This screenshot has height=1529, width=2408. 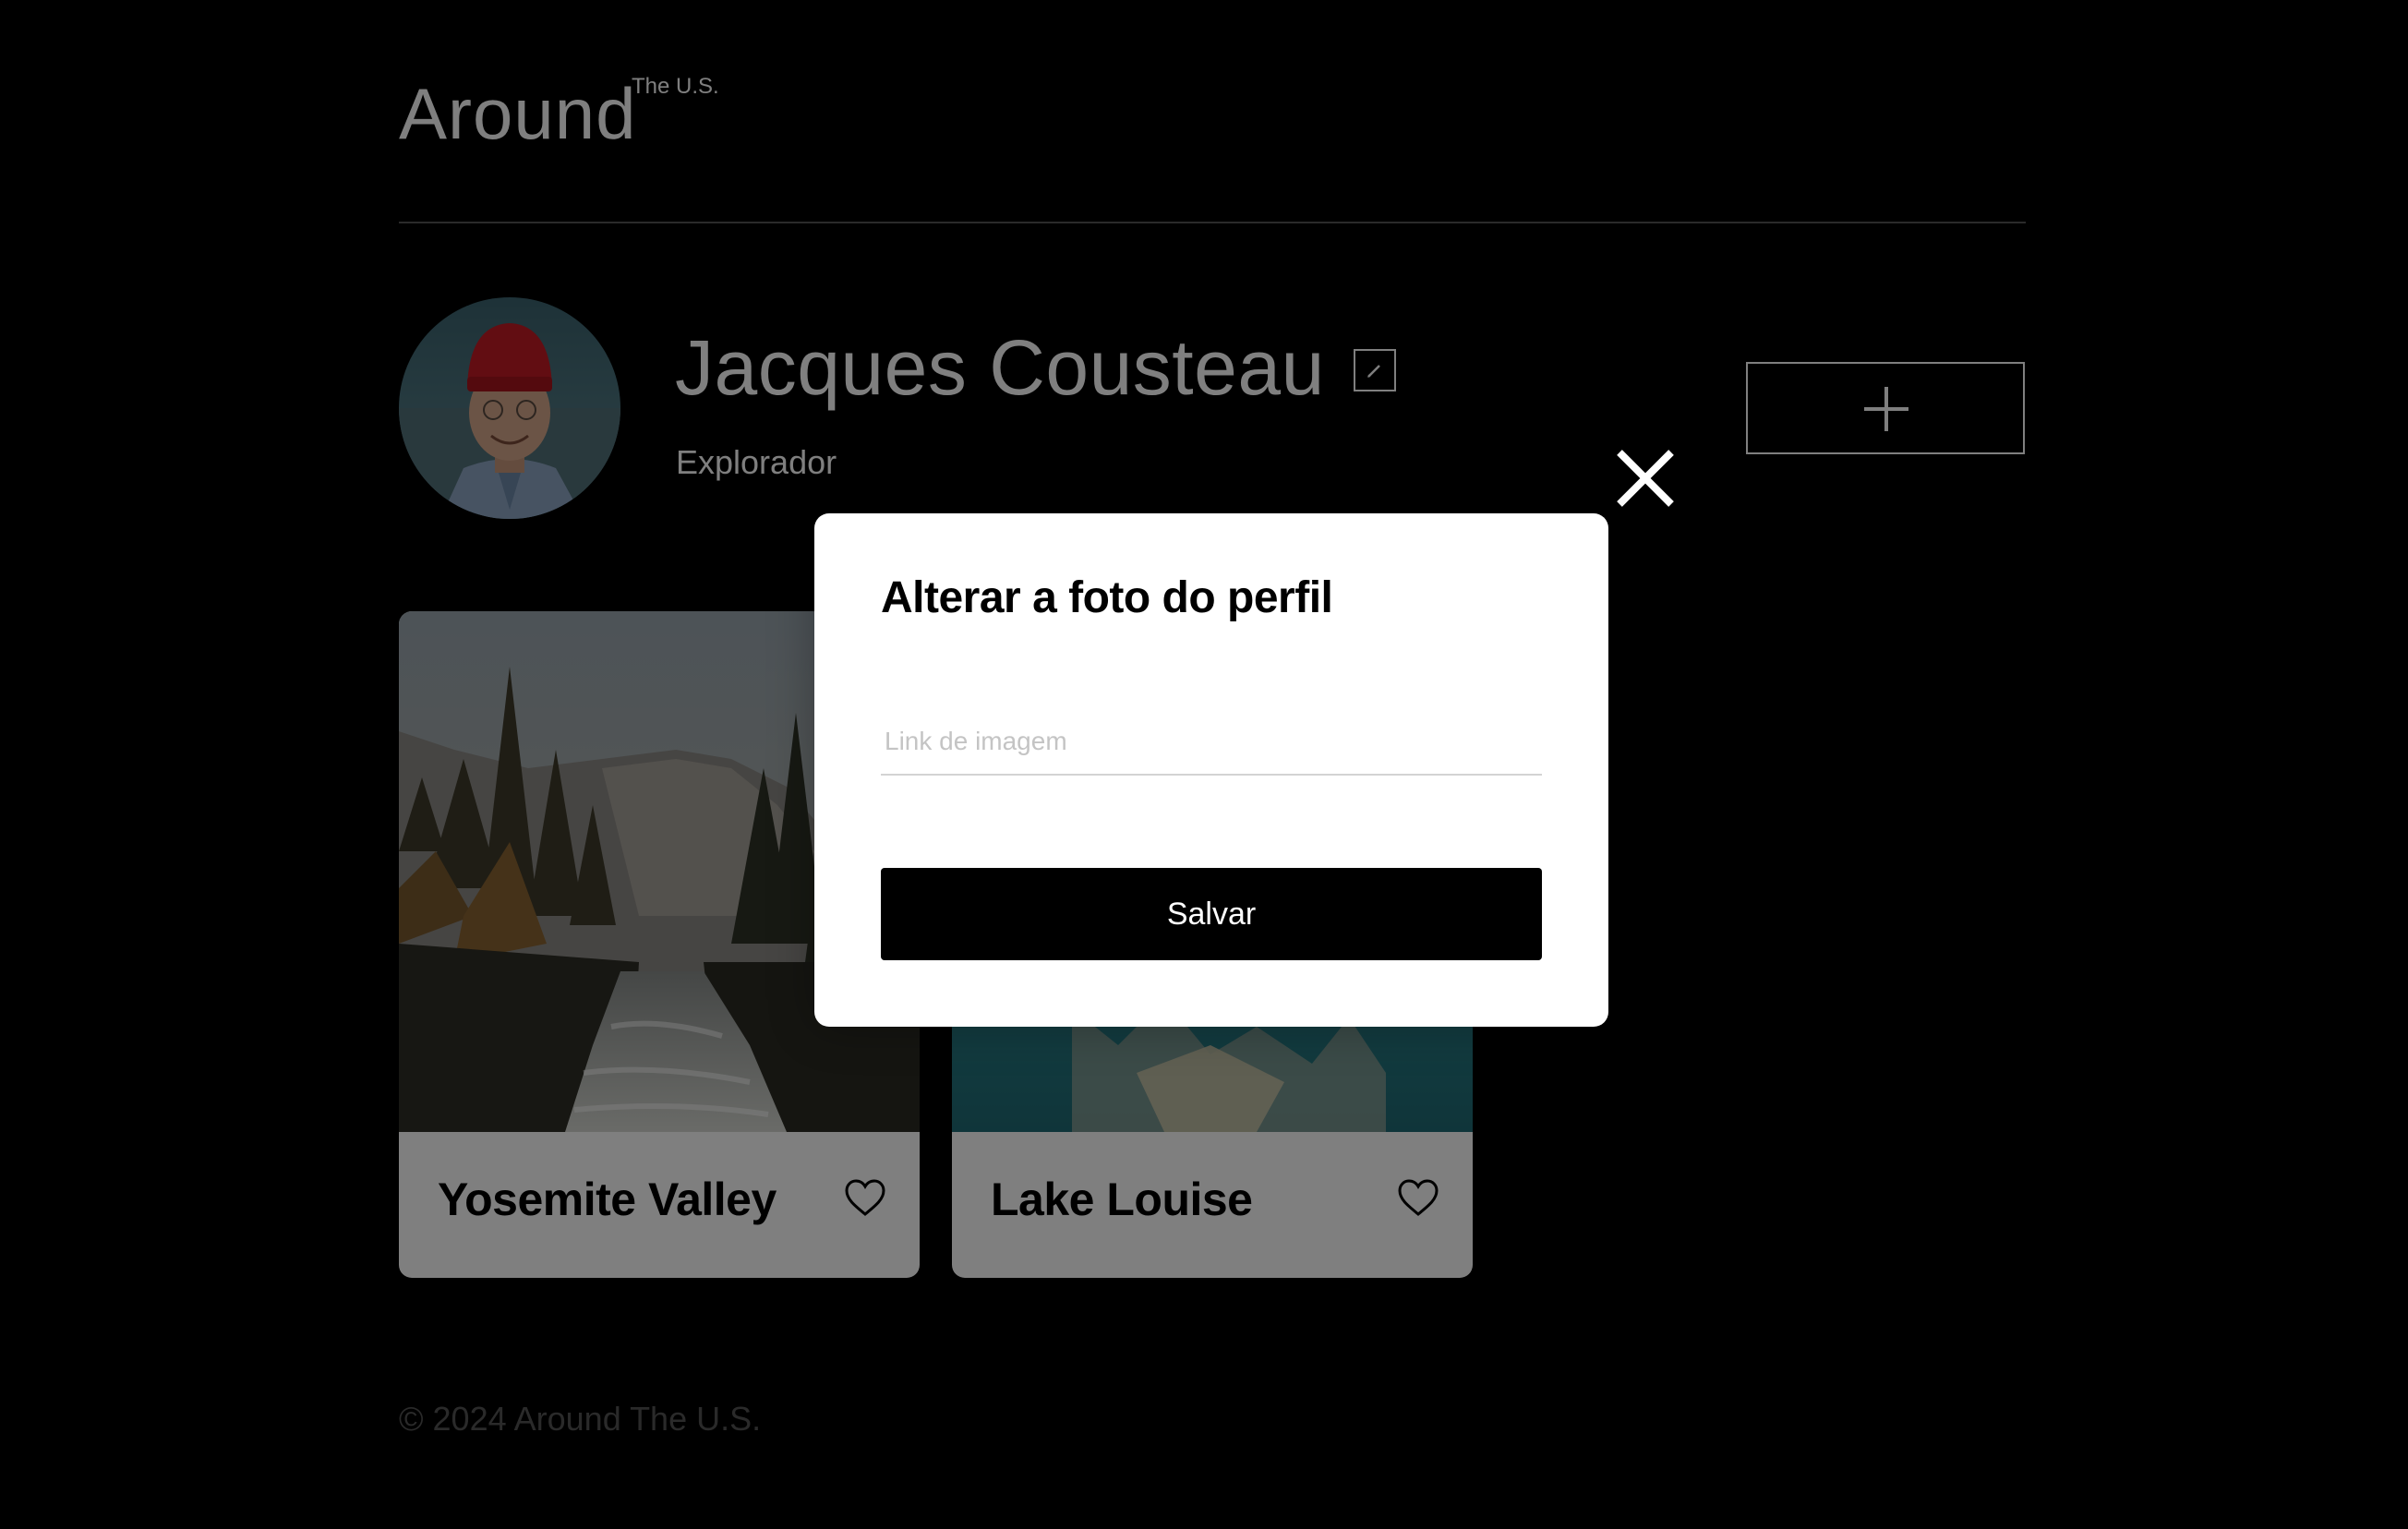 What do you see at coordinates (1211, 743) in the screenshot?
I see `avatar-link-input` at bounding box center [1211, 743].